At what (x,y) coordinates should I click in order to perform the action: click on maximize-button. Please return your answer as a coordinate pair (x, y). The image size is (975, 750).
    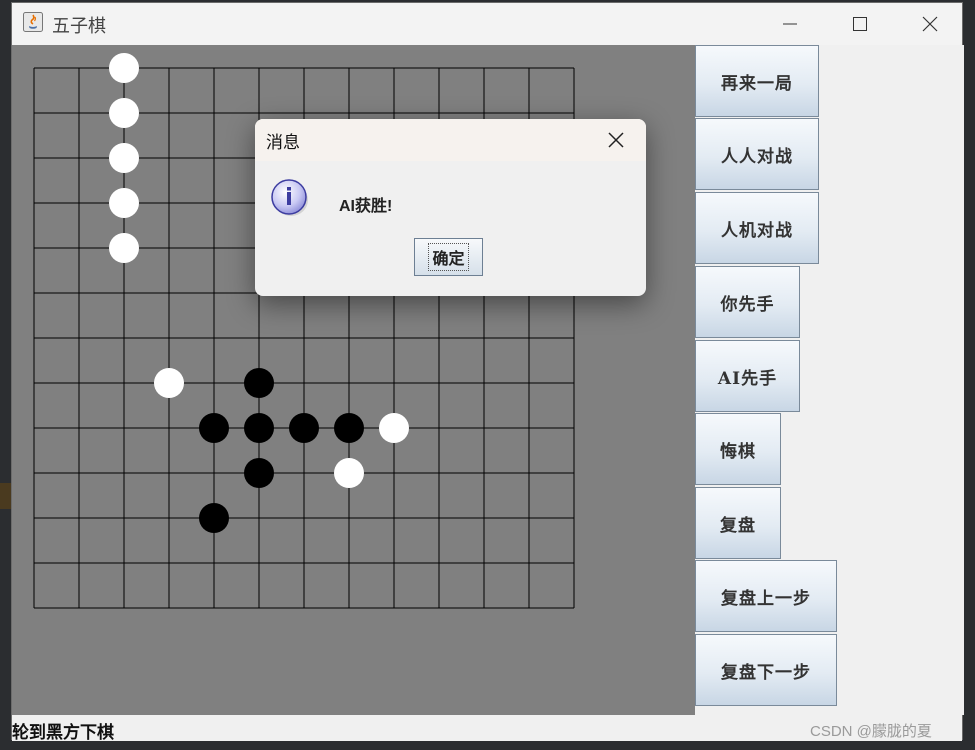
    Looking at the image, I should click on (860, 24).